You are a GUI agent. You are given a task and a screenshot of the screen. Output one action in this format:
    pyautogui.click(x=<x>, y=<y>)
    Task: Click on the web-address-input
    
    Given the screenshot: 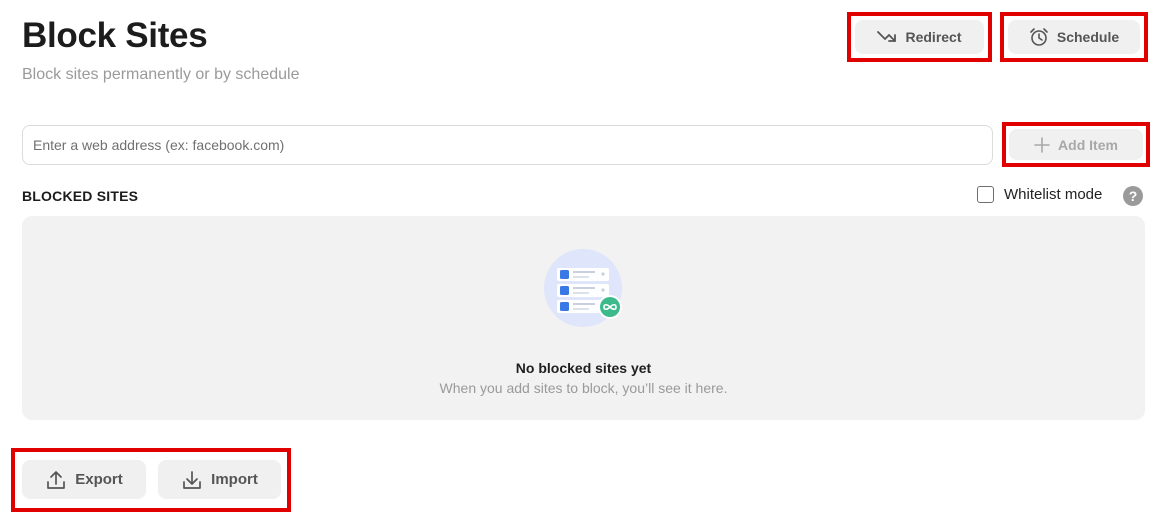 What is the action you would take?
    pyautogui.click(x=507, y=145)
    